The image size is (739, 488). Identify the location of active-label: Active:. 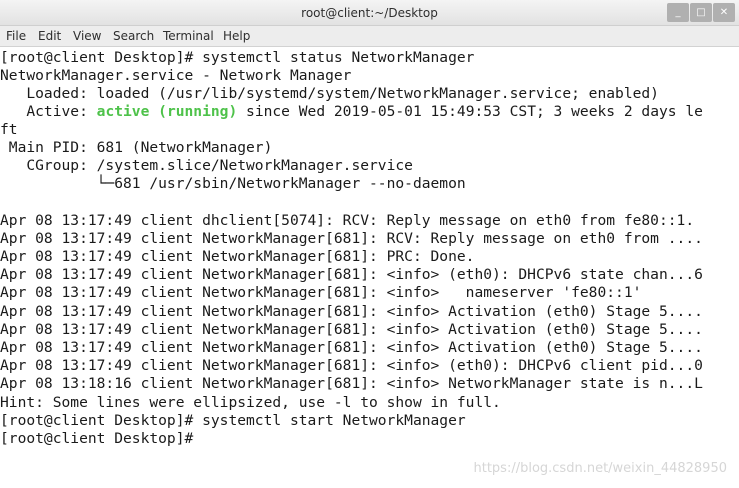
(48, 111).